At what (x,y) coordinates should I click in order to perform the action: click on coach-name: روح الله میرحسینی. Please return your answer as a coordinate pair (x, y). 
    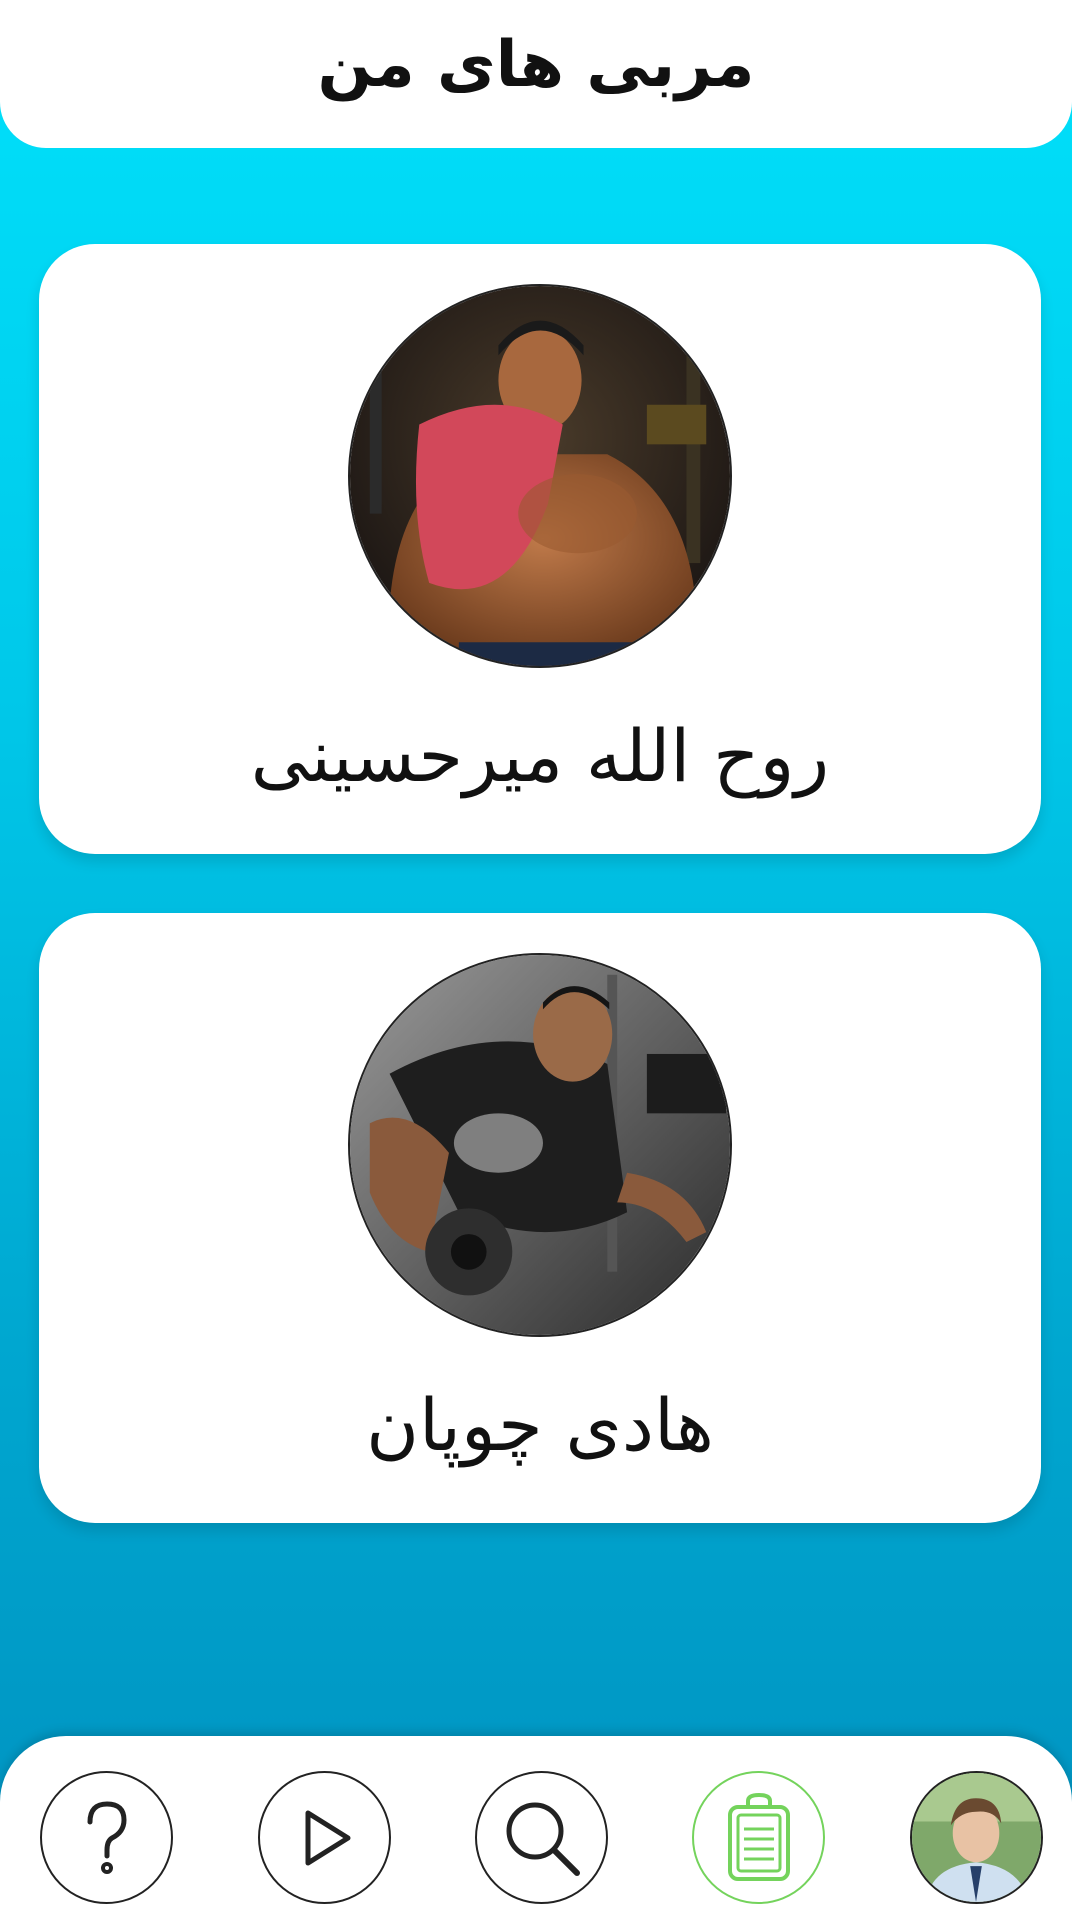
    Looking at the image, I should click on (540, 756).